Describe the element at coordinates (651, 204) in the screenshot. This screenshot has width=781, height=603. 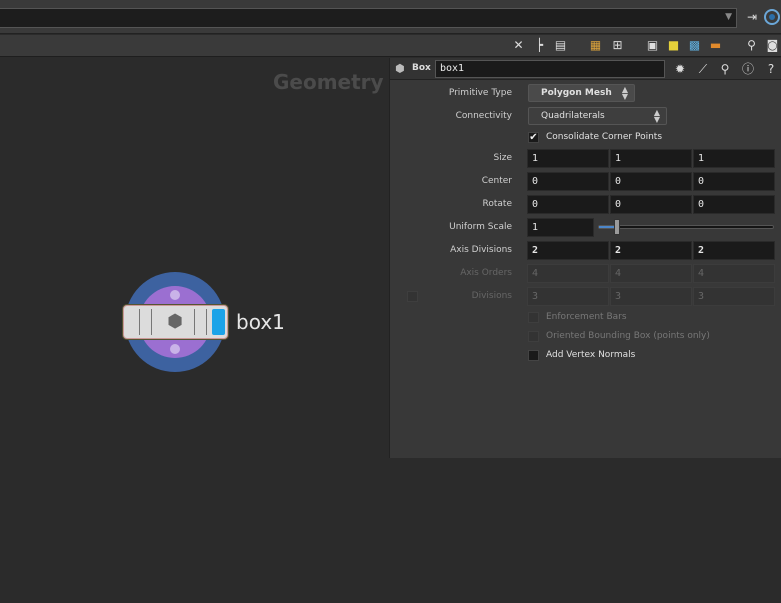
I see `rotate-y-field: 0` at that location.